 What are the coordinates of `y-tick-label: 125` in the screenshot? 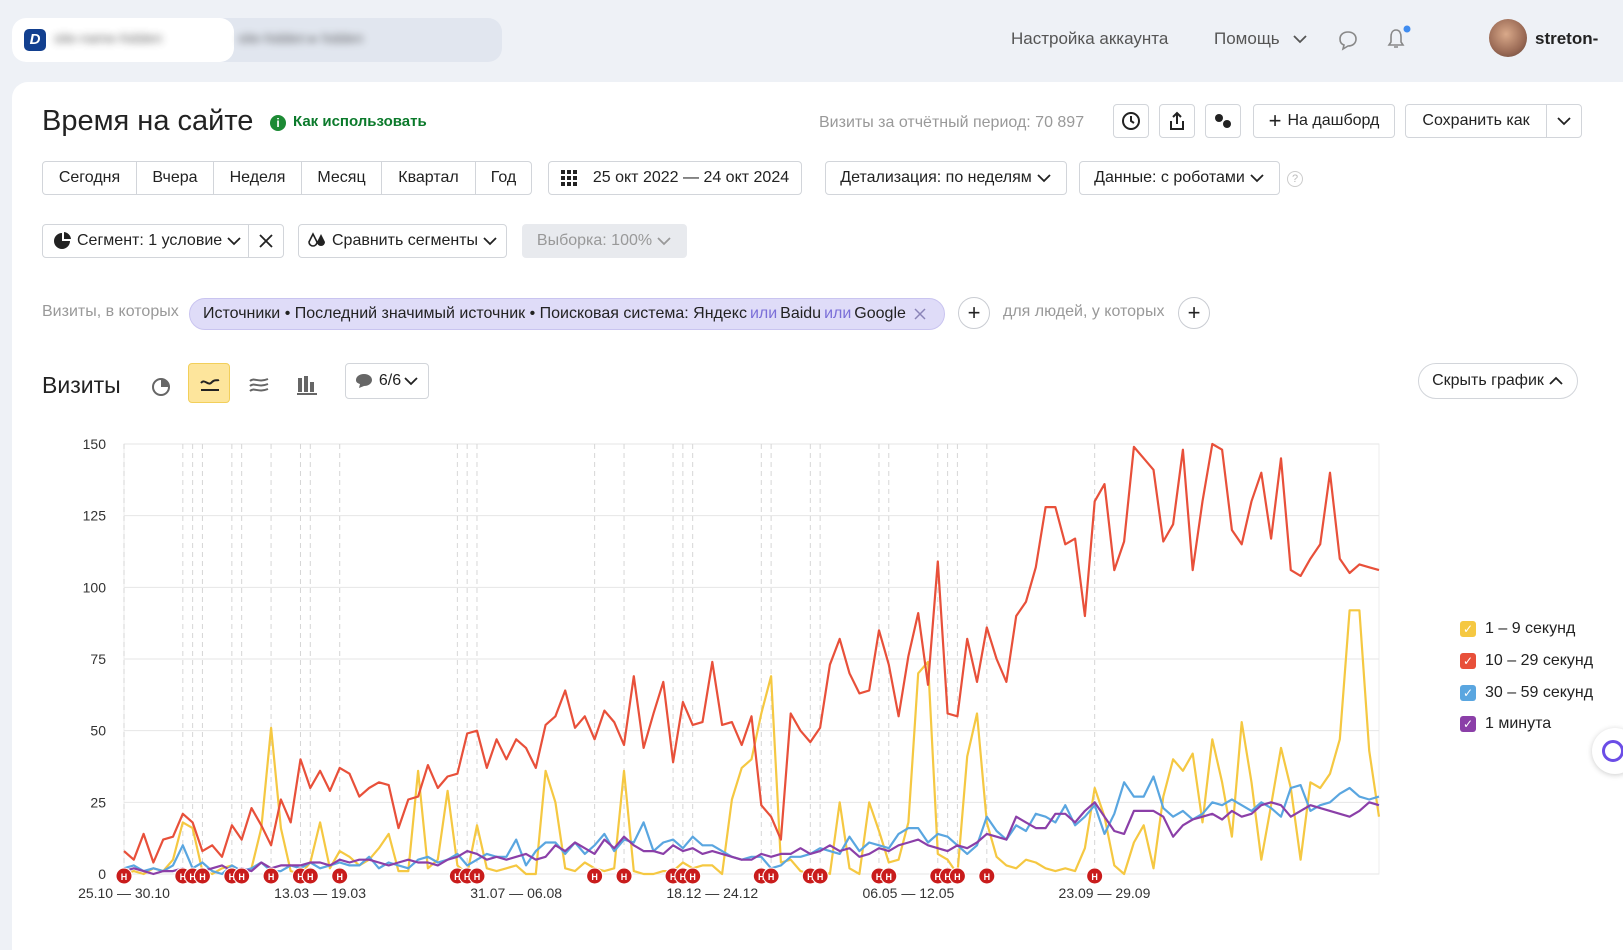 It's located at (95, 516).